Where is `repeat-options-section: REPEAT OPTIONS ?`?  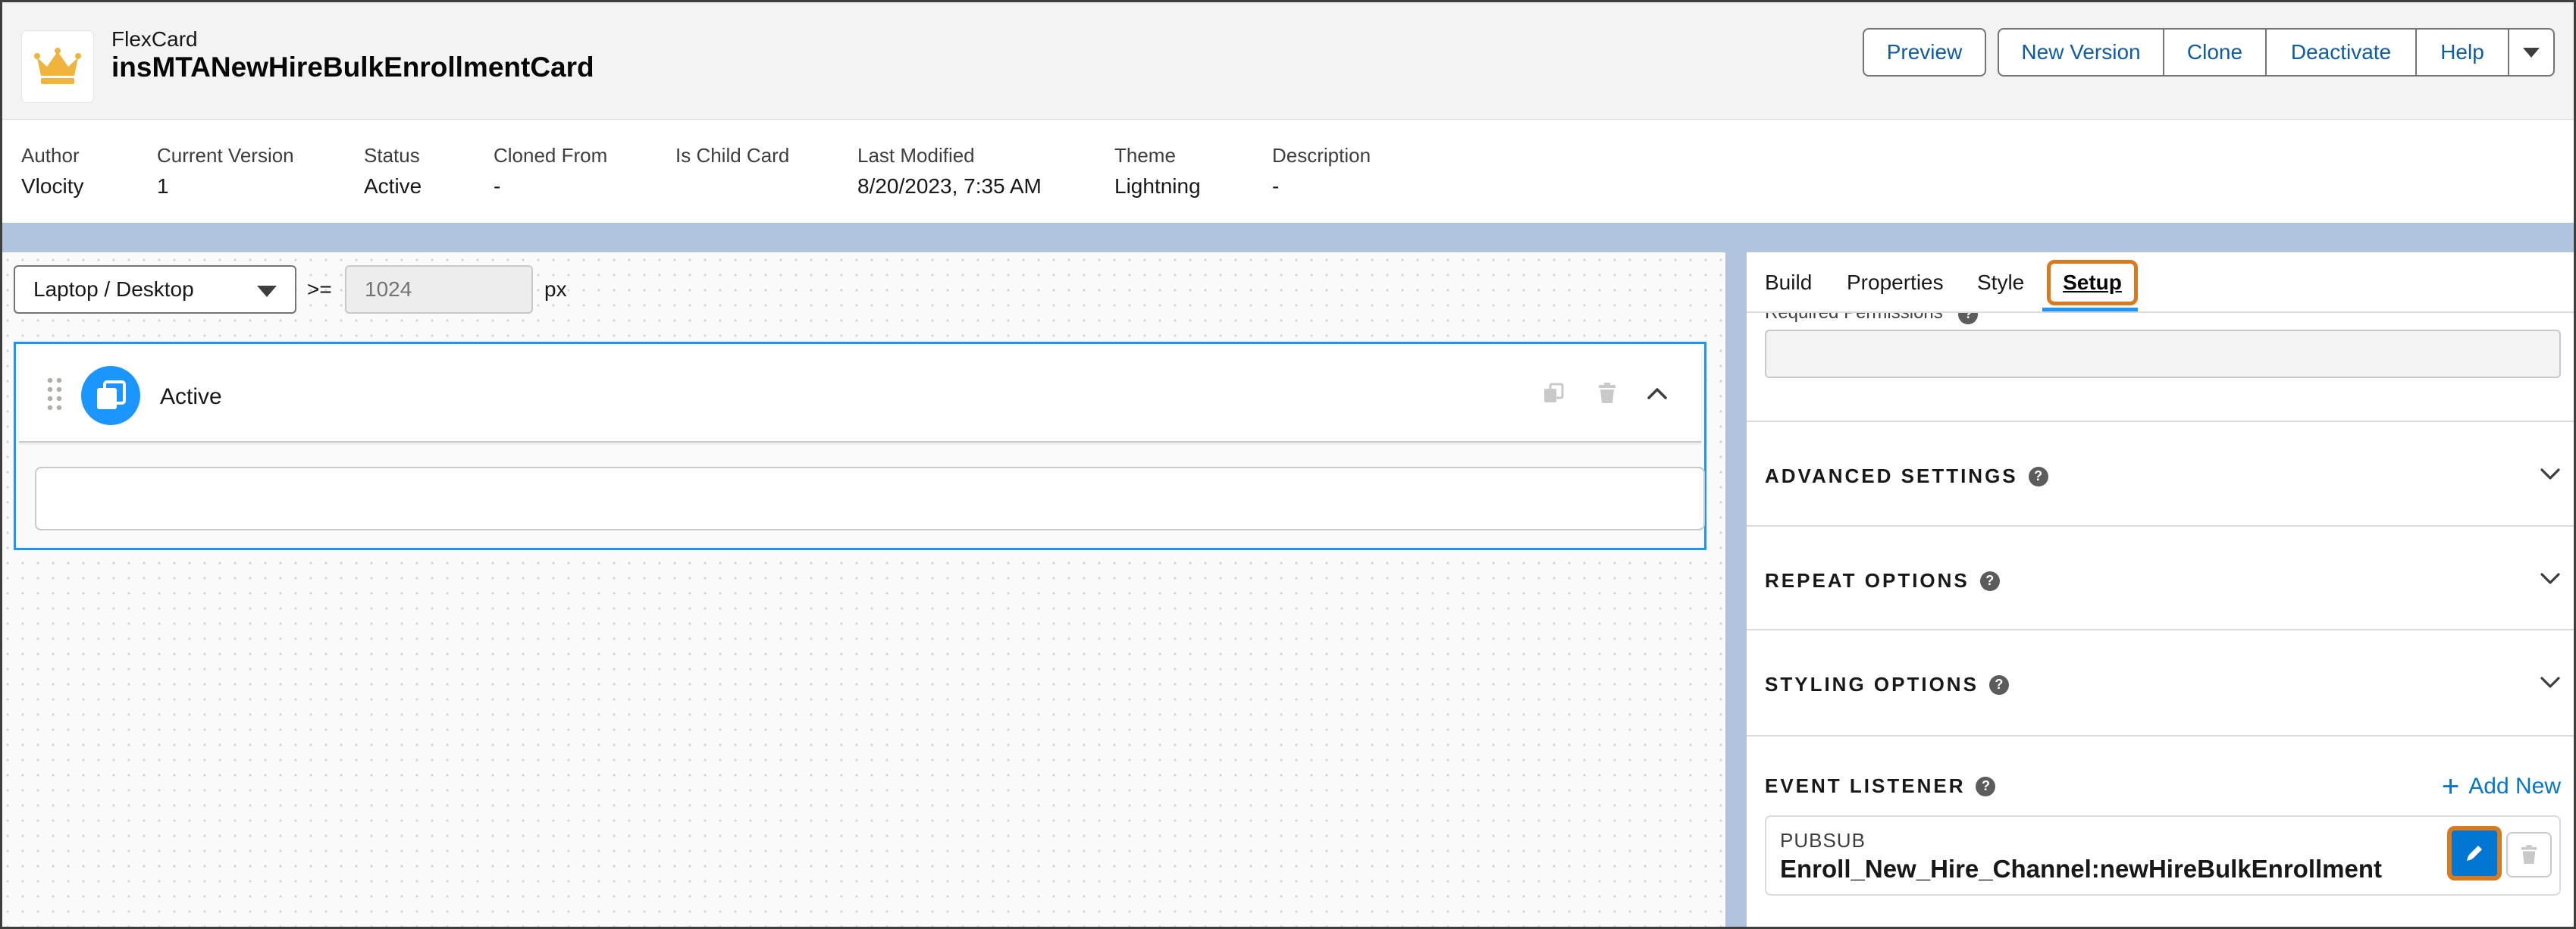 repeat-options-section: REPEAT OPTIONS ? is located at coordinates (2161, 577).